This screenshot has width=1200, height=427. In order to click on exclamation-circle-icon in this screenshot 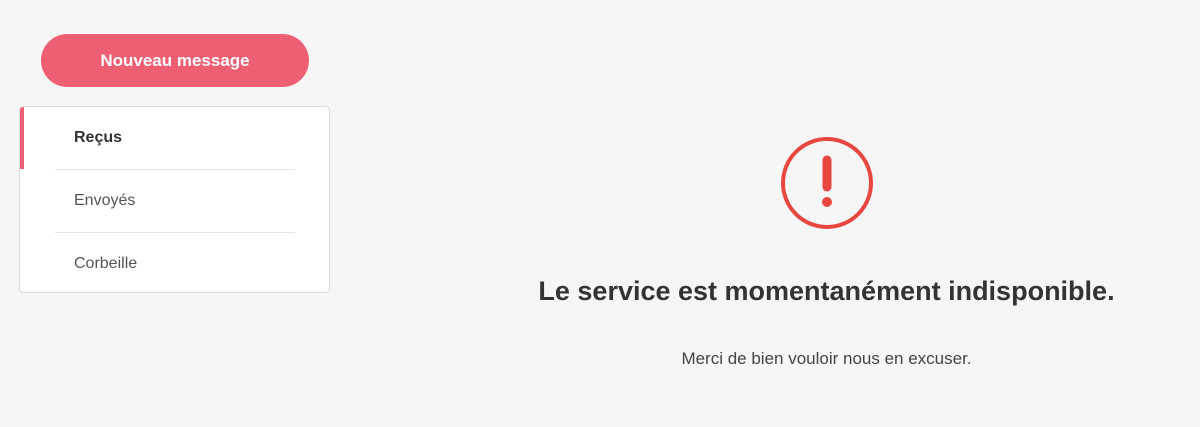, I will do `click(826, 183)`.